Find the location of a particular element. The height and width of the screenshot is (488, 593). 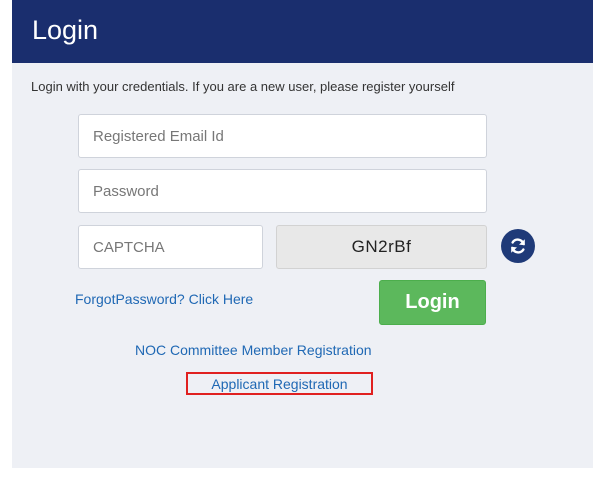

applicant-registration-link: Applicant Registration is located at coordinates (279, 383).